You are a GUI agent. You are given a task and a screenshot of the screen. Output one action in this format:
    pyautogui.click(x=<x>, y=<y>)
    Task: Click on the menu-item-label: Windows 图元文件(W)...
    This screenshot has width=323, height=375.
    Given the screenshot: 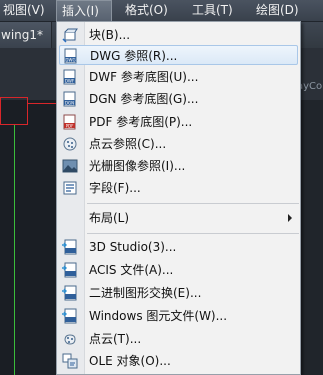 What is the action you would take?
    pyautogui.click(x=158, y=316)
    